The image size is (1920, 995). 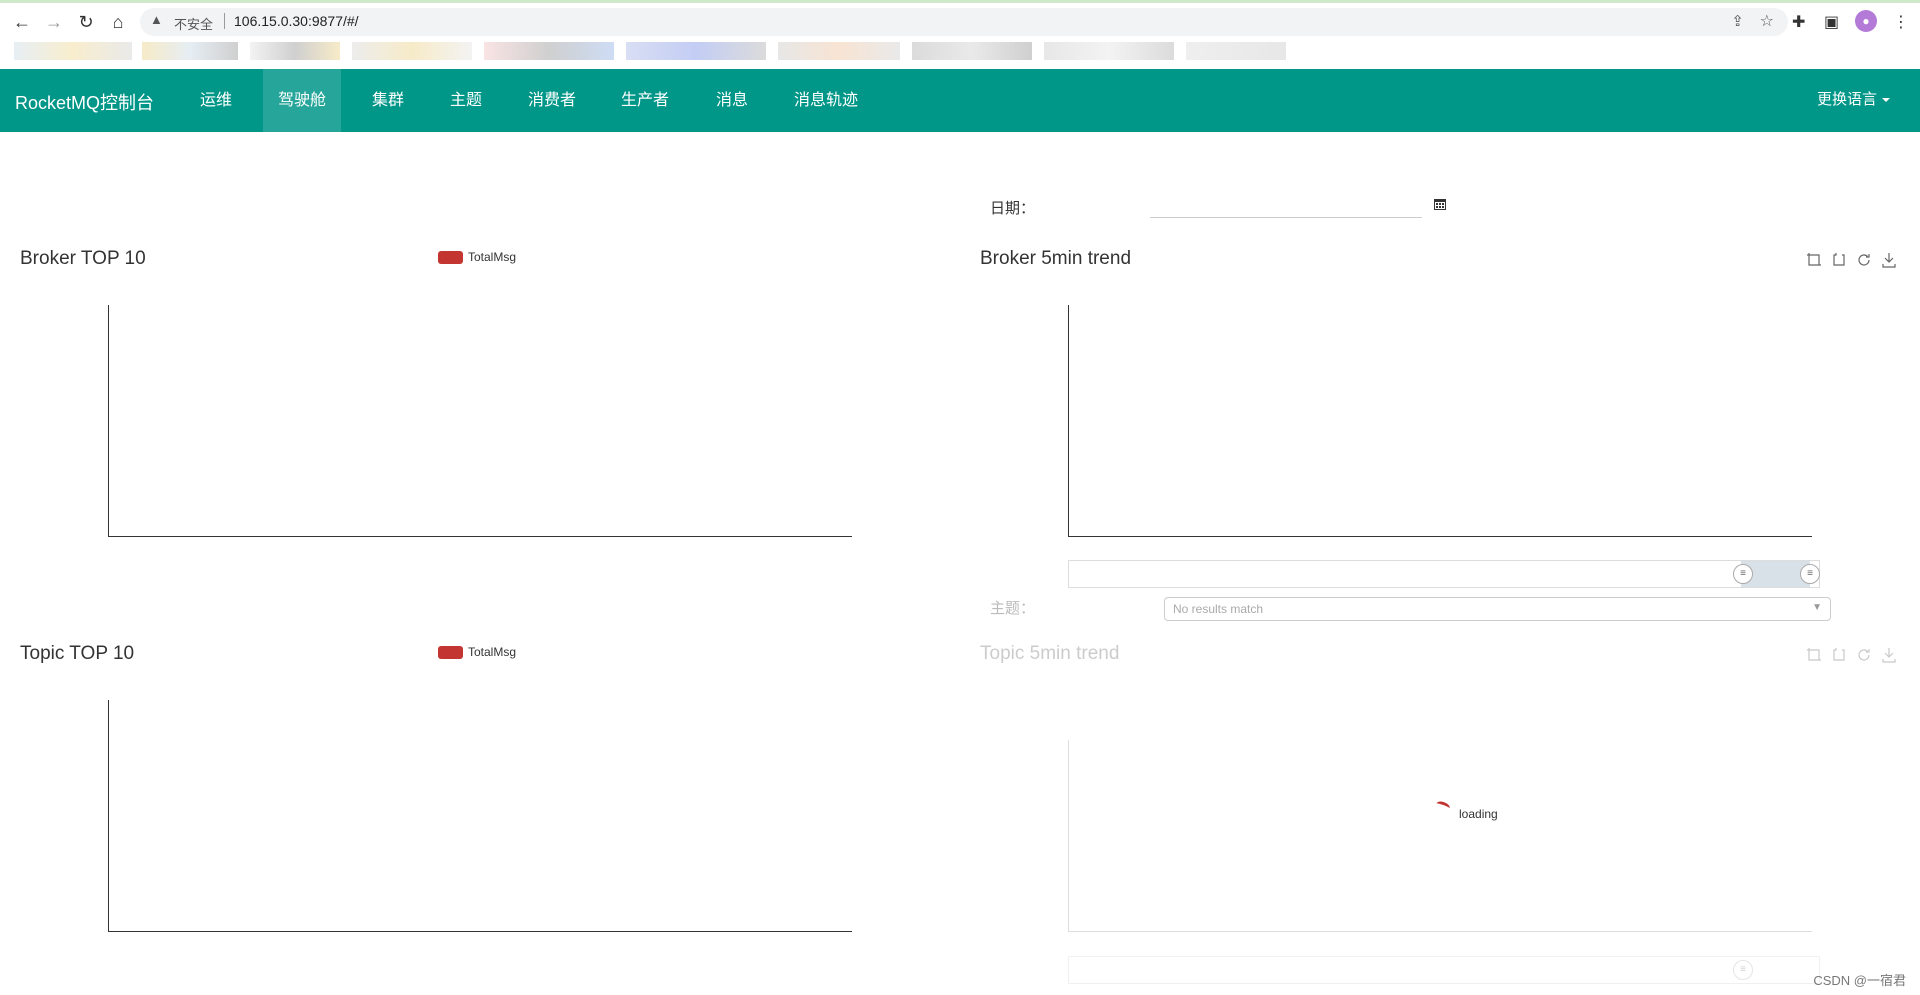 I want to click on topic-top10-title: Topic TOP 10, so click(x=77, y=653).